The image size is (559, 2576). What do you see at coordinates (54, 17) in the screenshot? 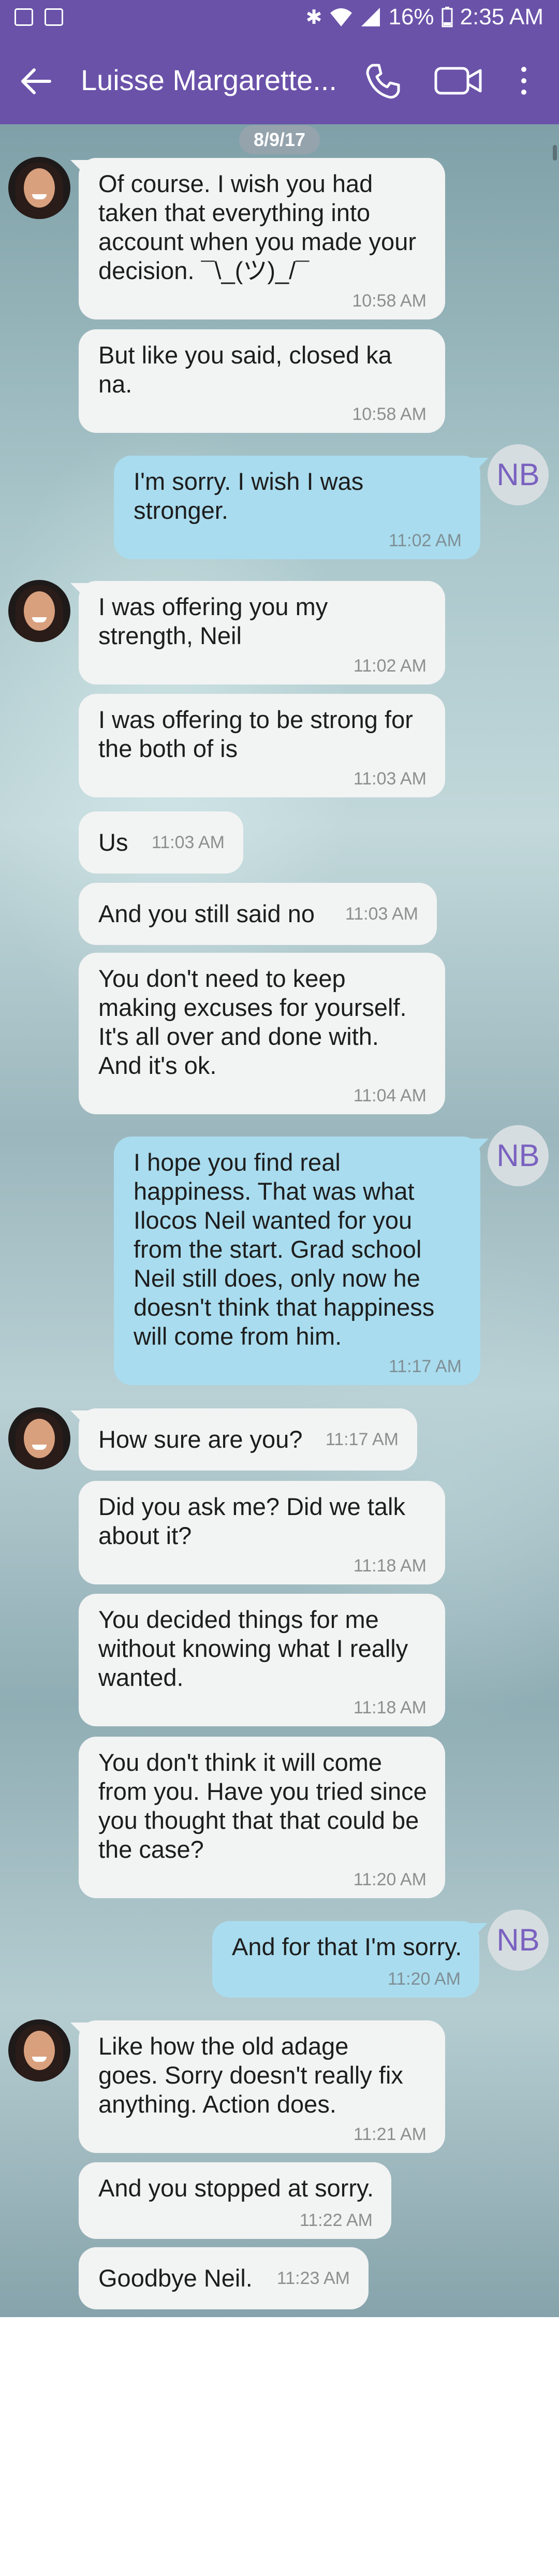
I see `mail-notification-icon` at bounding box center [54, 17].